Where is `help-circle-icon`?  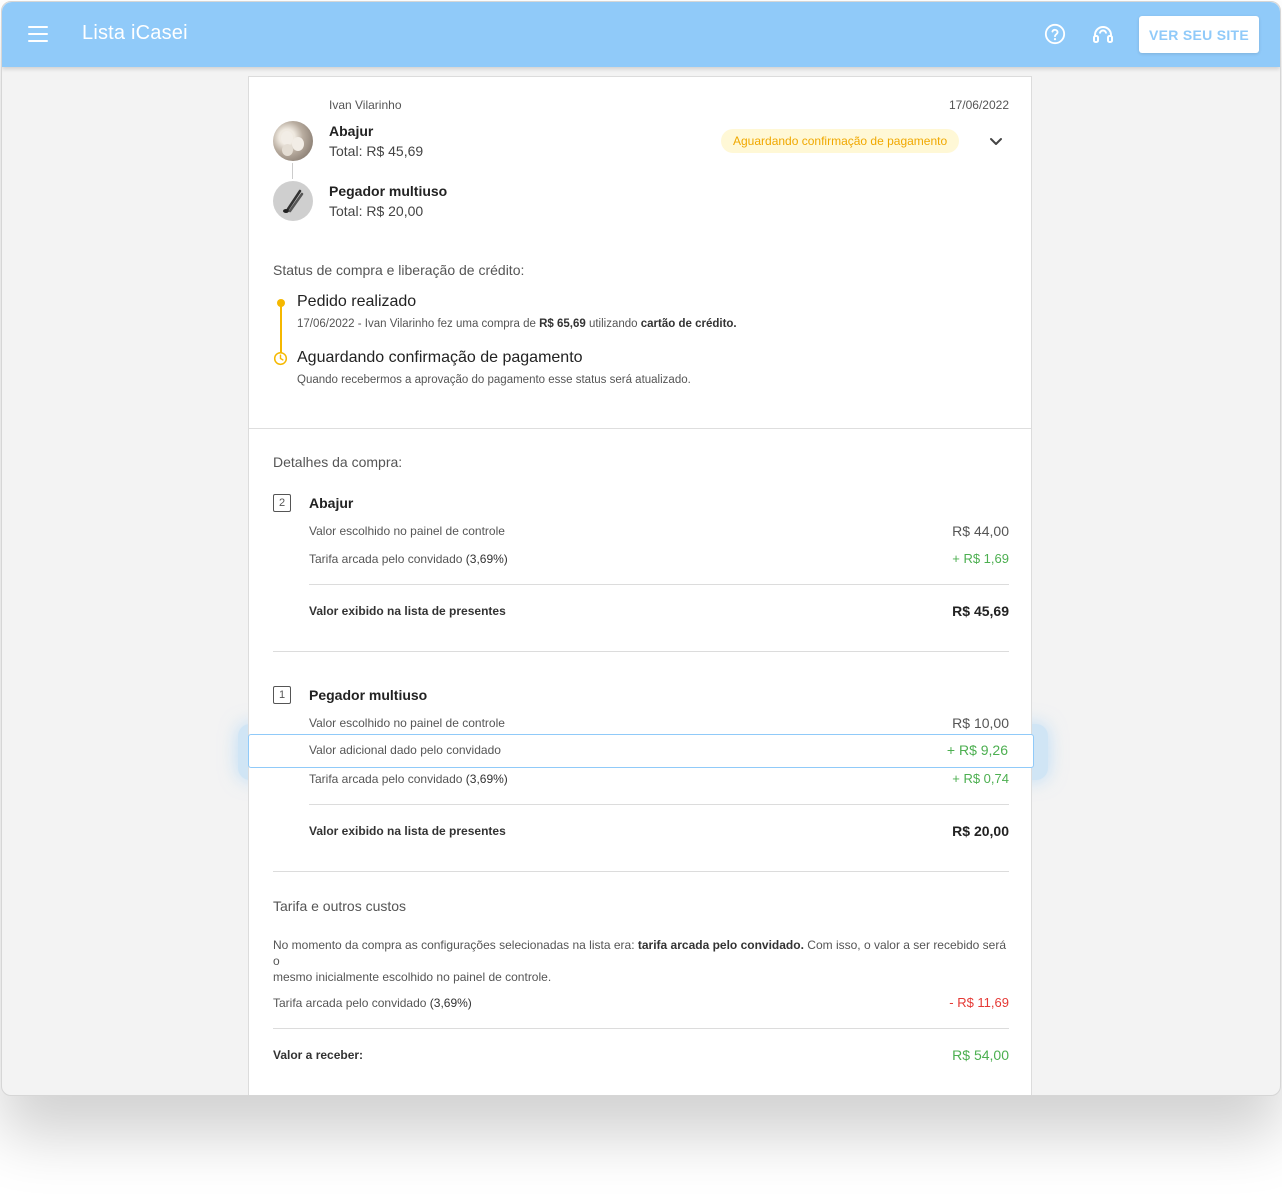
help-circle-icon is located at coordinates (1055, 34).